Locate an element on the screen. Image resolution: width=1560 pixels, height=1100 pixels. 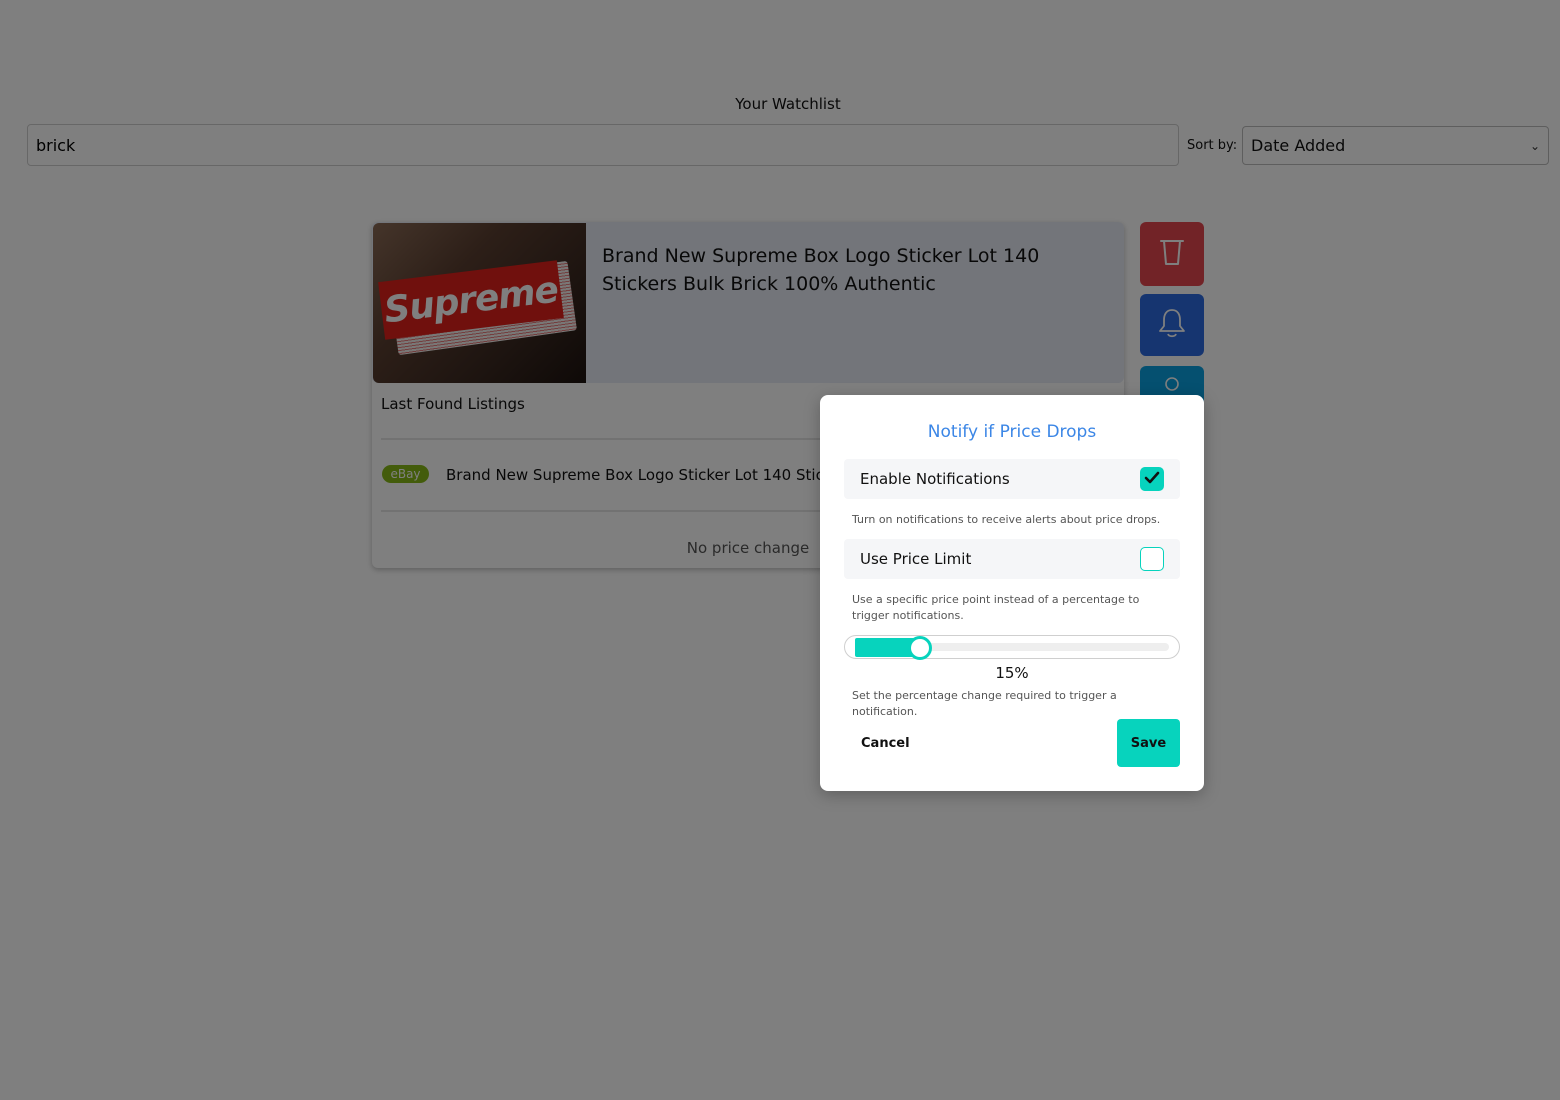
checkmark-icon is located at coordinates (1152, 479).